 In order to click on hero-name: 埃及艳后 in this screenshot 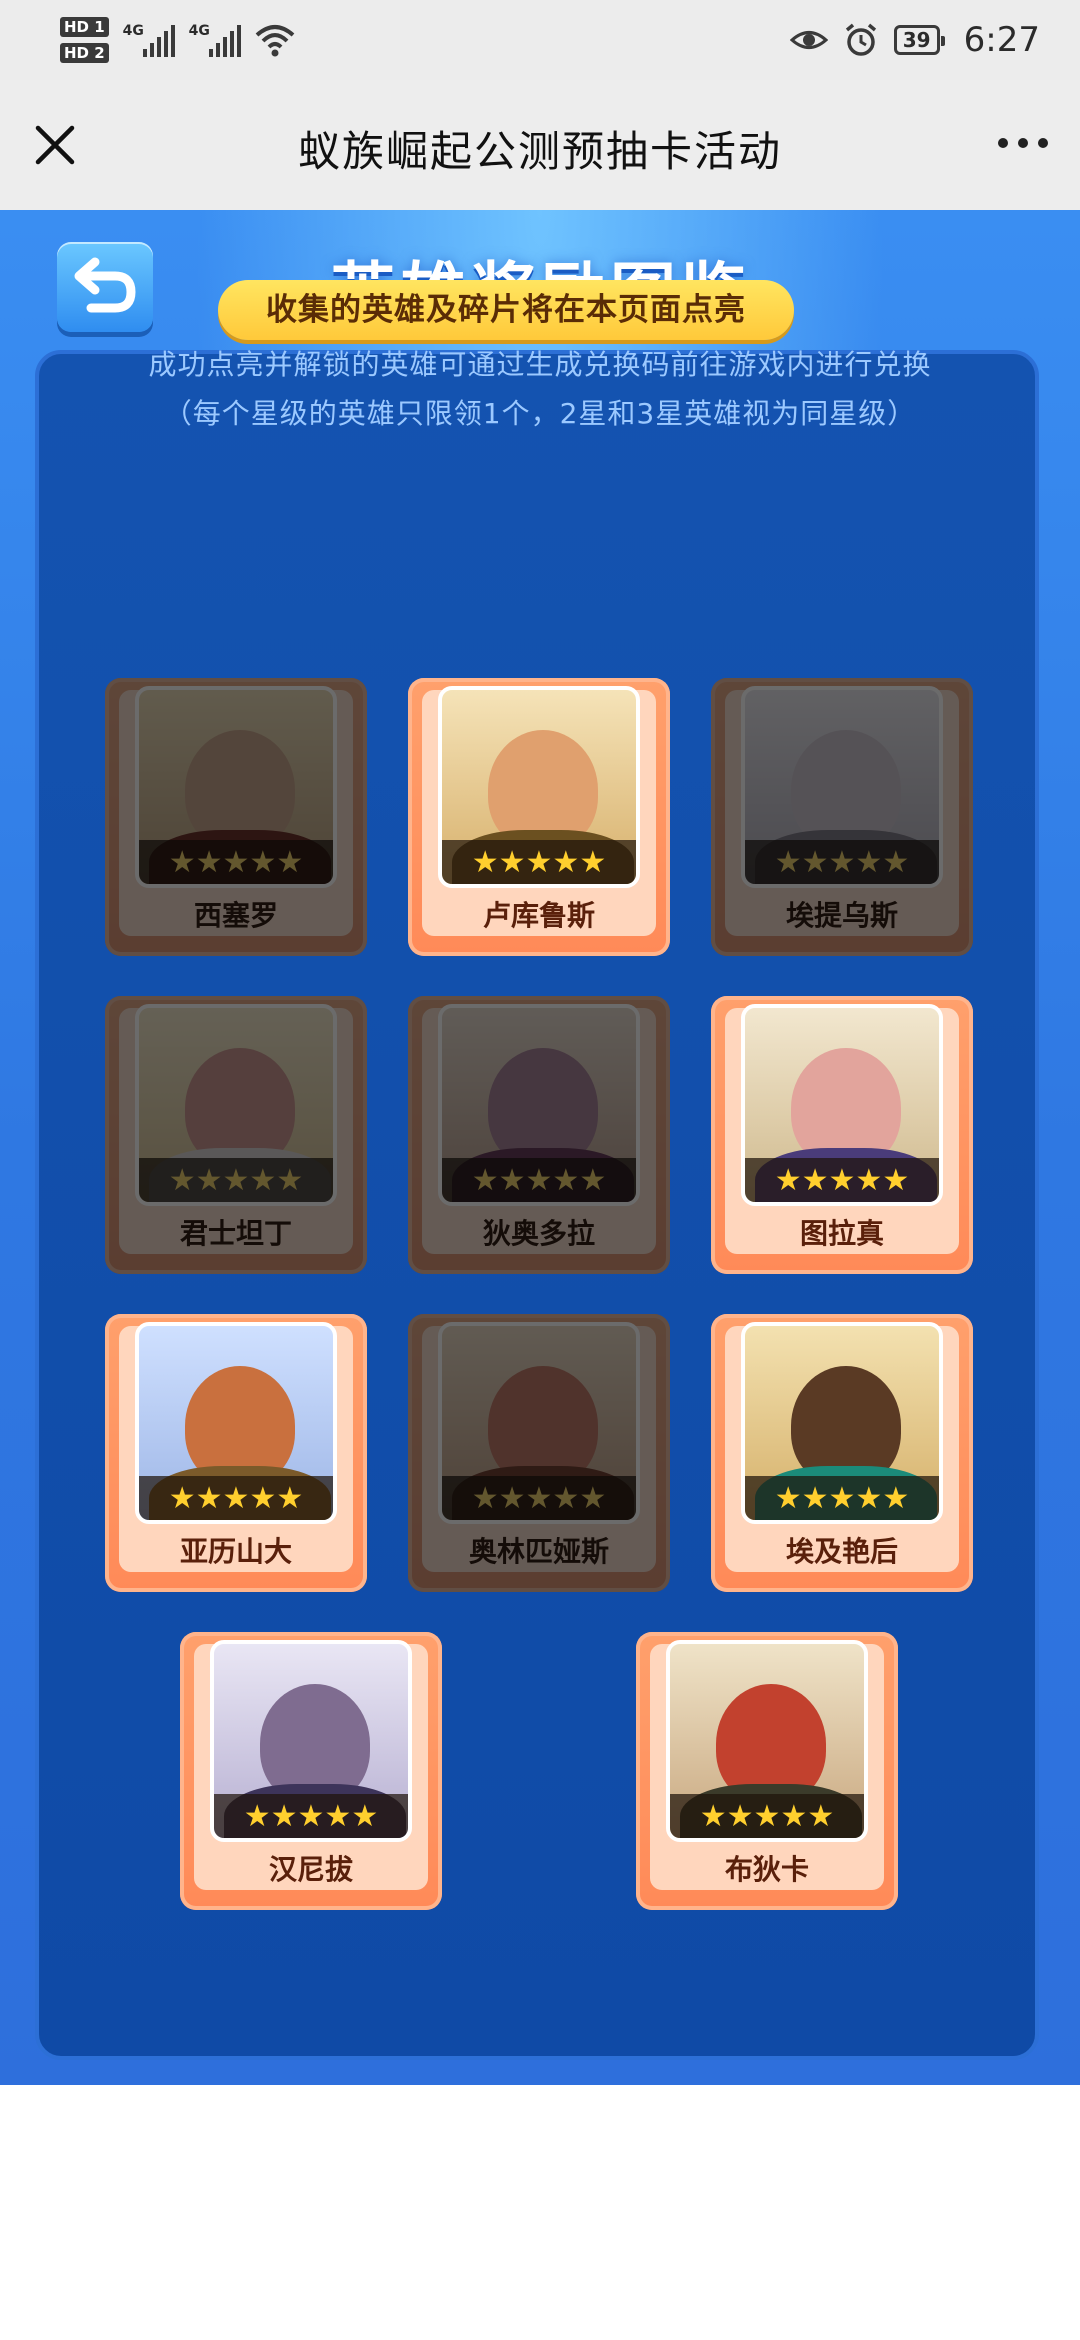, I will do `click(841, 1551)`.